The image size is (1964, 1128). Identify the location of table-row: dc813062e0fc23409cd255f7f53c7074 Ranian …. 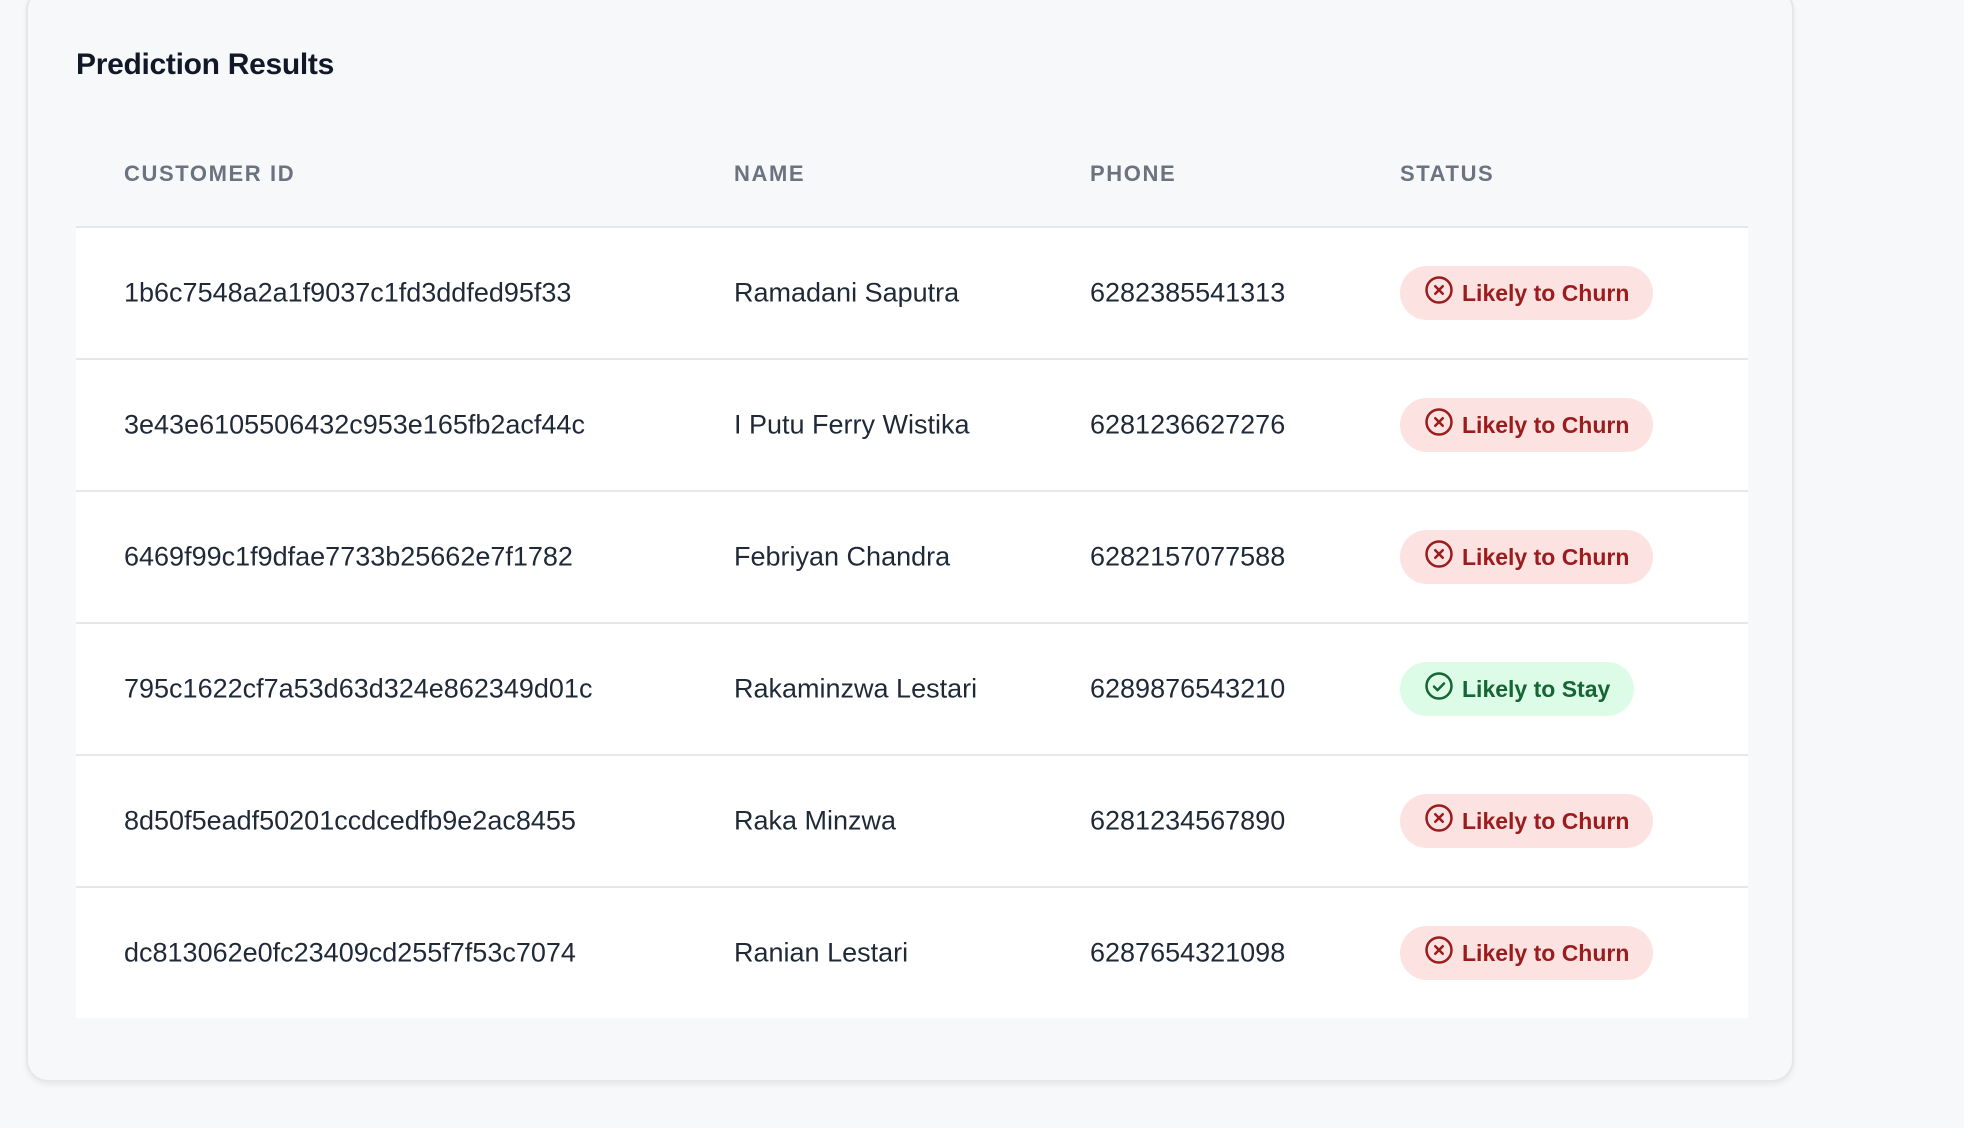
(912, 953).